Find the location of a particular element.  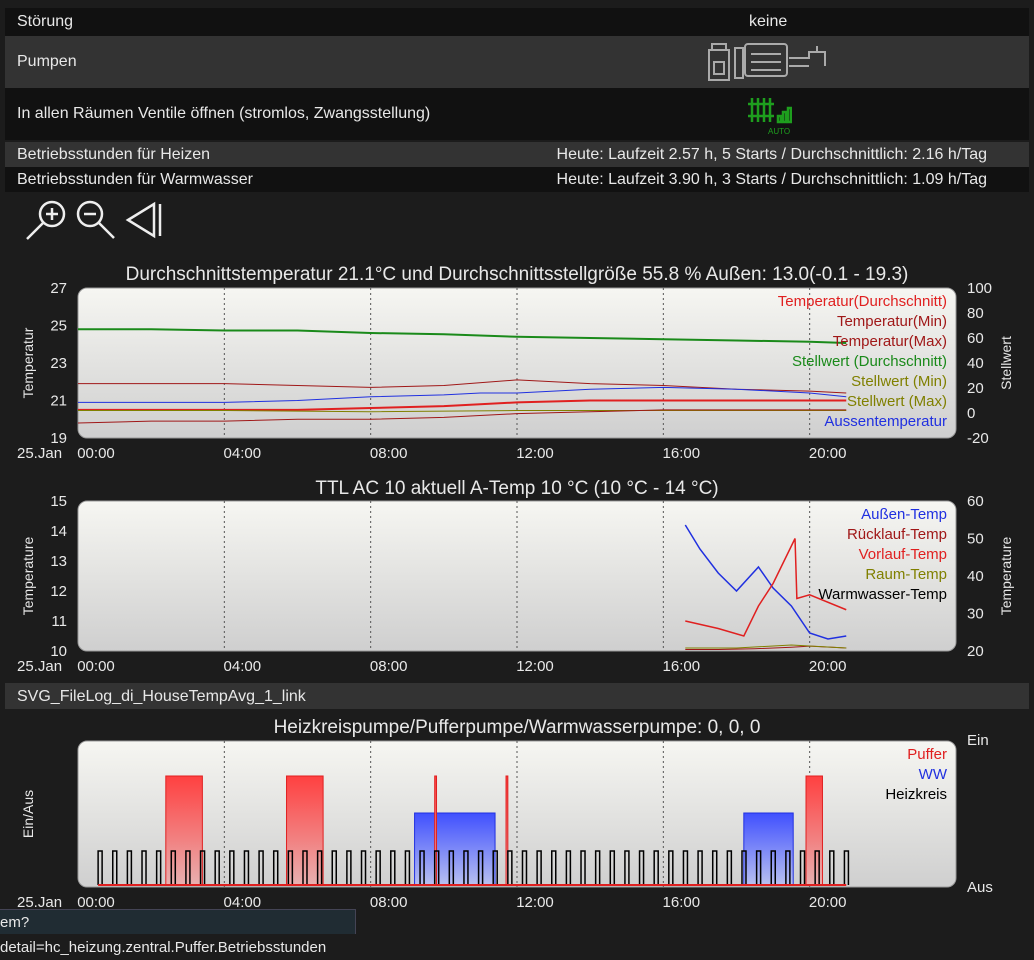

y2-tick-label: 50 is located at coordinates (975, 539).